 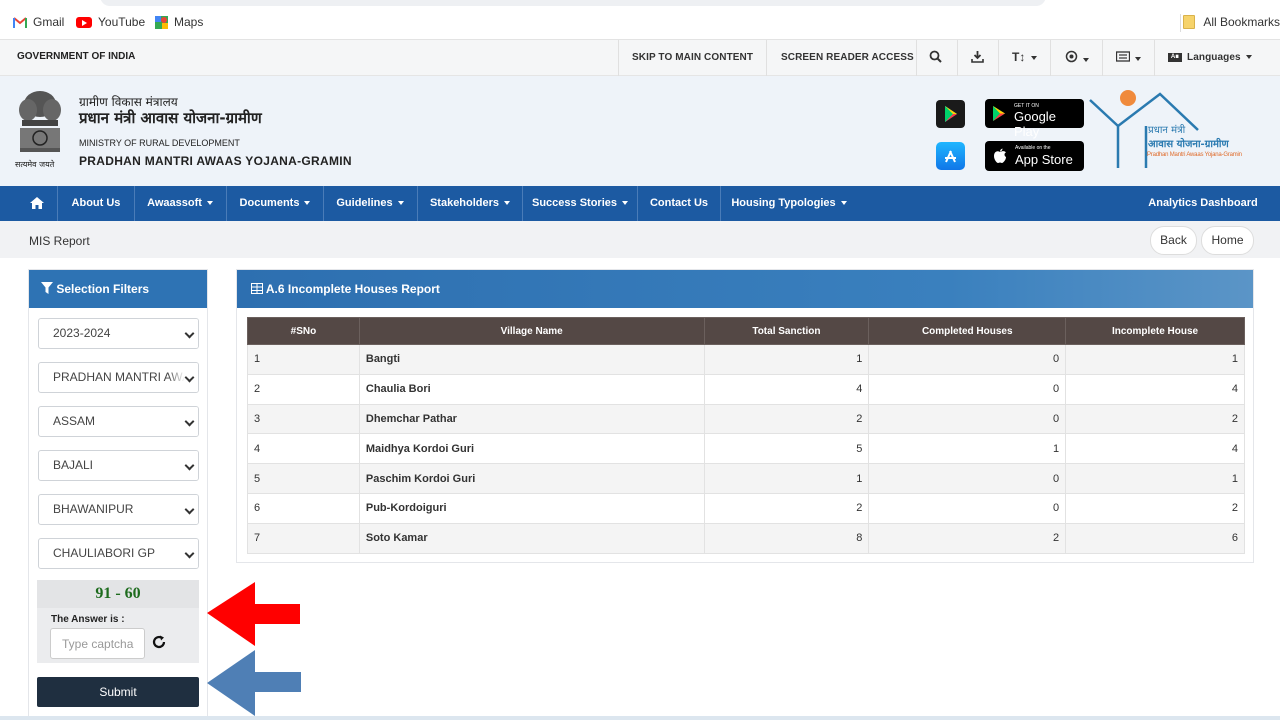 I want to click on cell-total-sanction: 4, so click(x=786, y=389).